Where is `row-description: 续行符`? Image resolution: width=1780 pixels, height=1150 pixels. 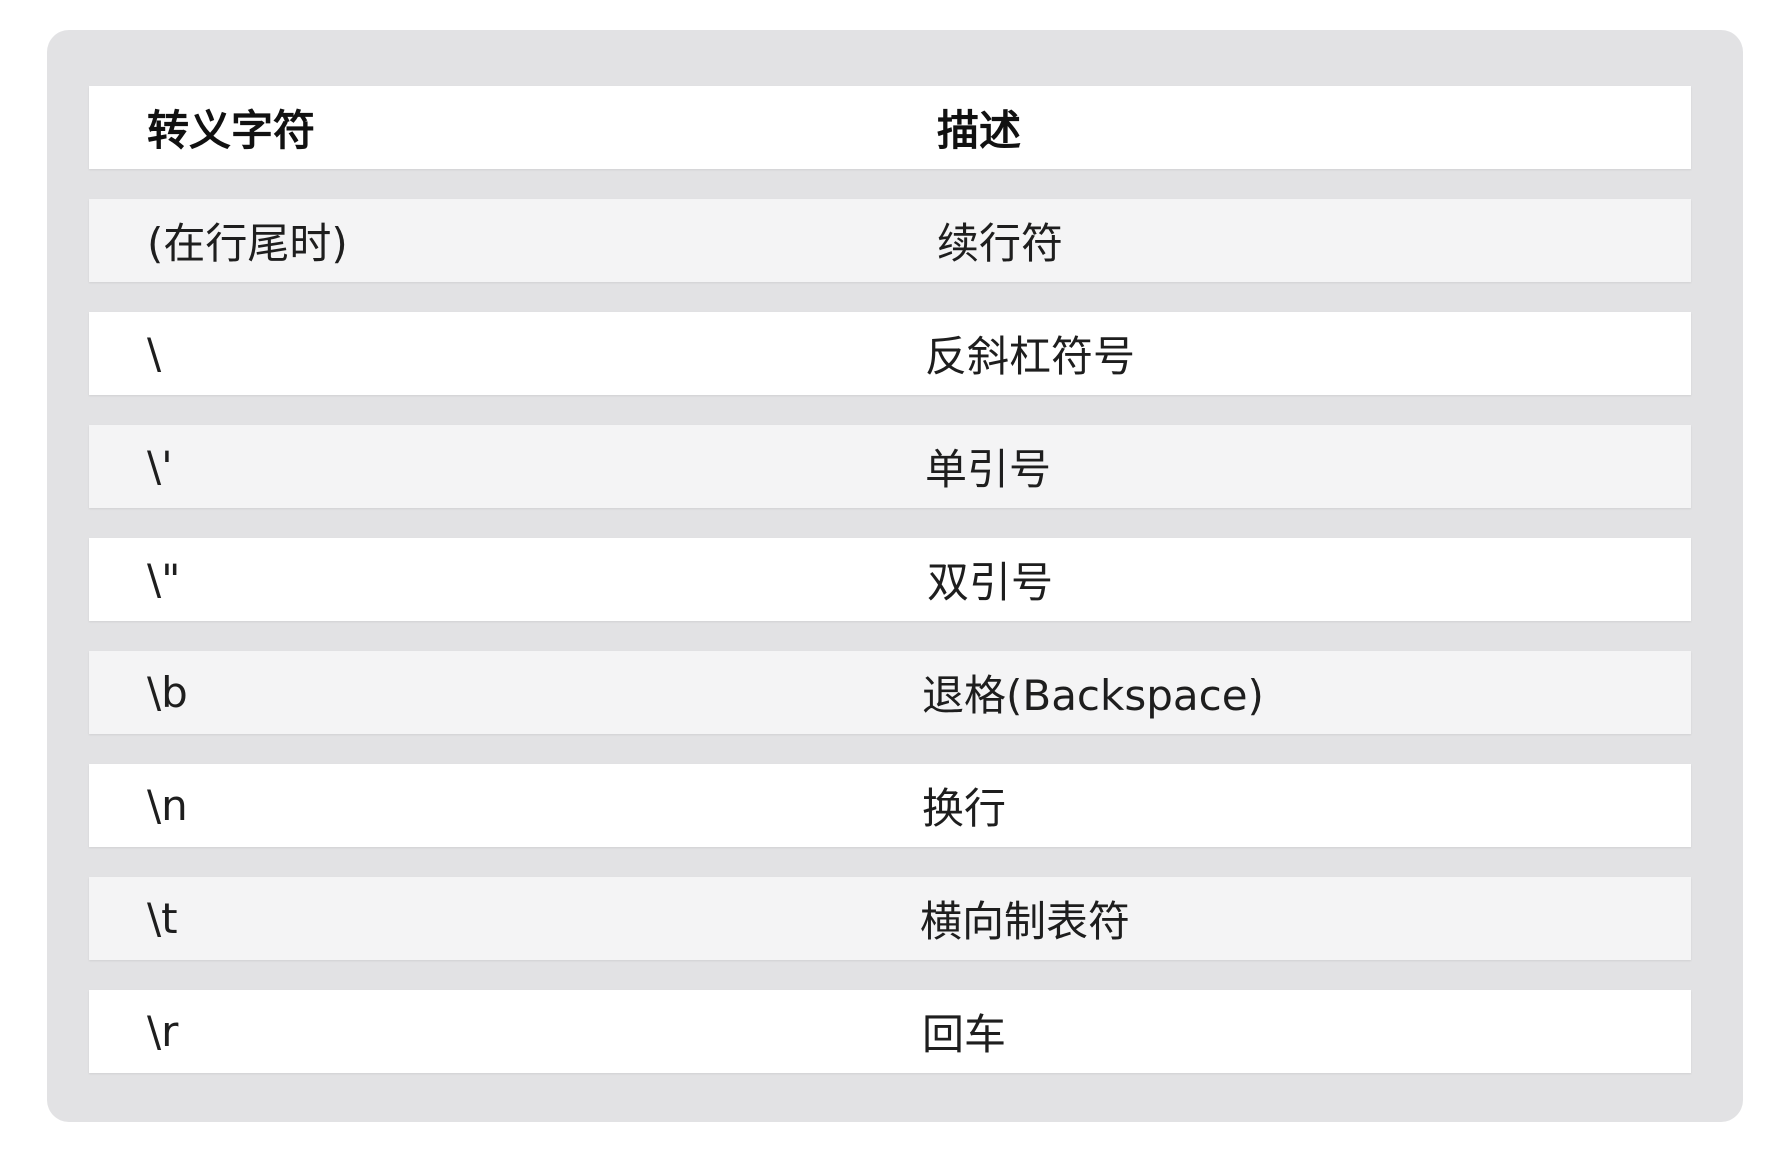 row-description: 续行符 is located at coordinates (1000, 243).